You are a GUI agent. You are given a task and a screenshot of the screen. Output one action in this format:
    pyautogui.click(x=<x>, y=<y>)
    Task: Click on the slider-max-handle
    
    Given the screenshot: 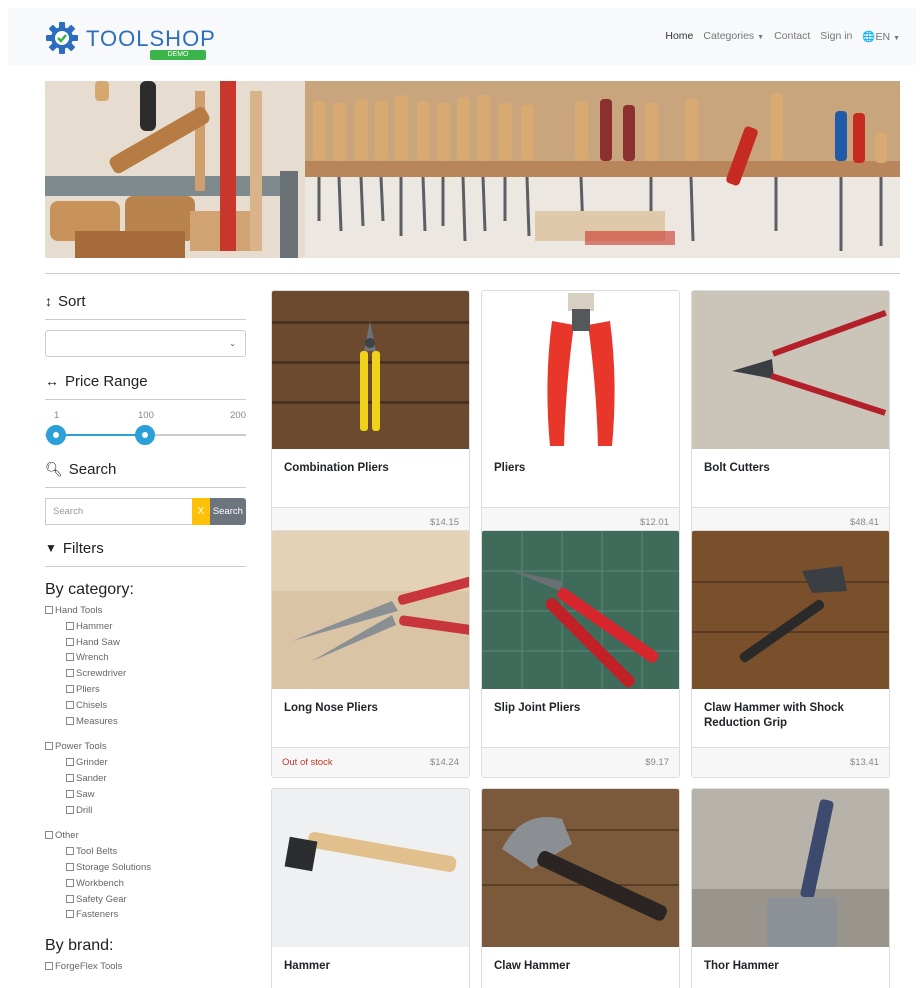 What is the action you would take?
    pyautogui.click(x=145, y=435)
    